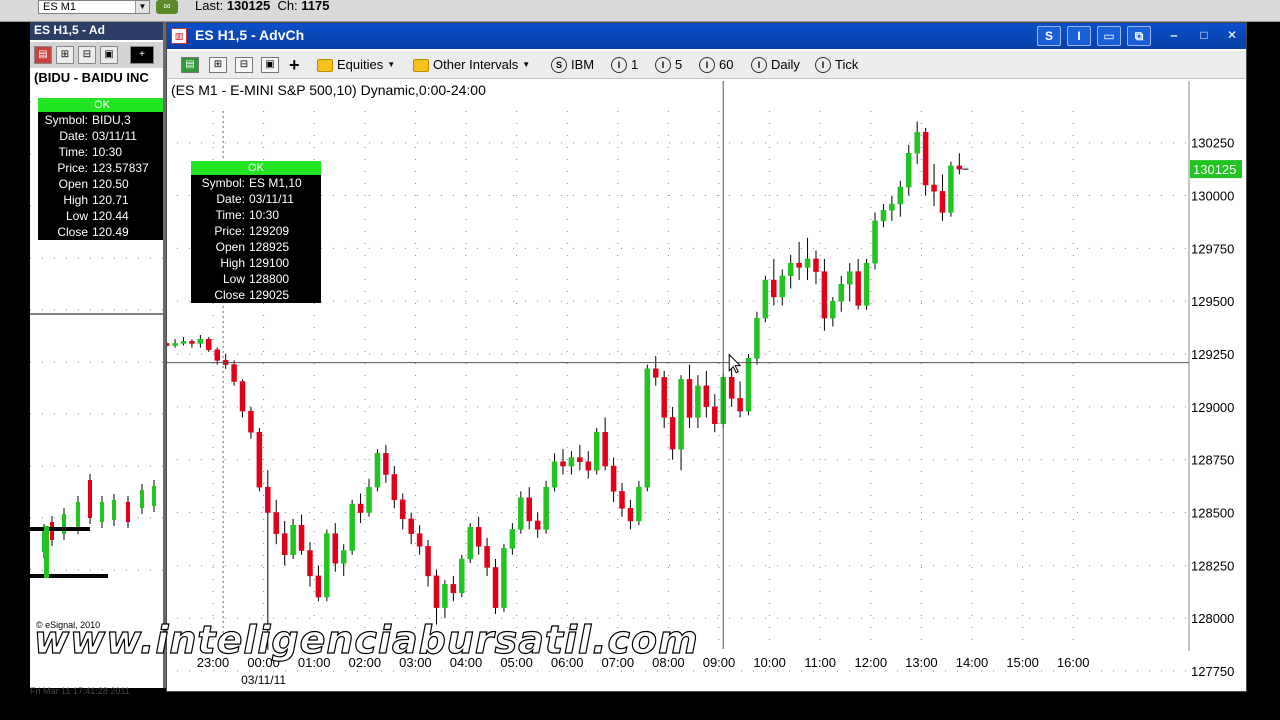 This screenshot has height=720, width=1280. Describe the element at coordinates (66, 120) in the screenshot. I see `left-data-key: Symbol:` at that location.